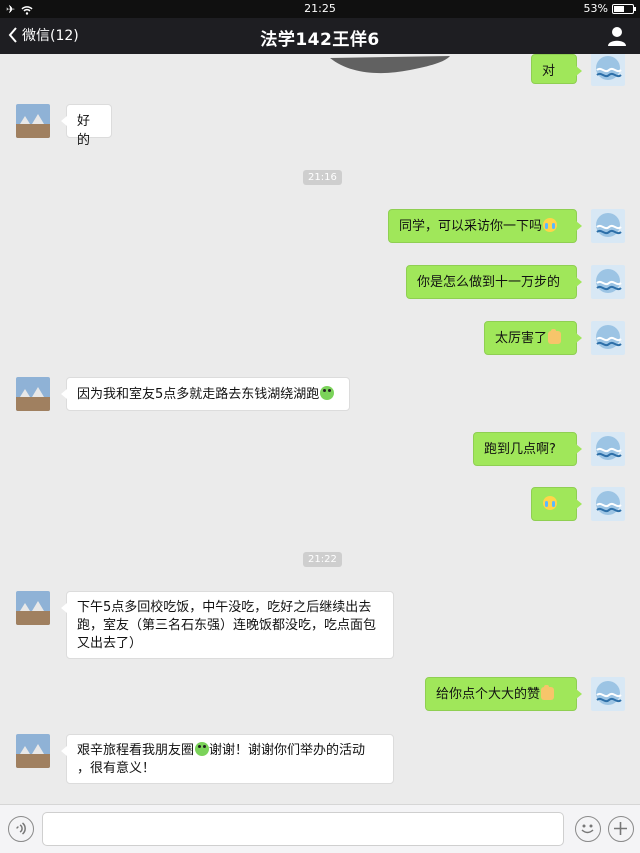  What do you see at coordinates (624, 8) in the screenshot?
I see `battery-icon` at bounding box center [624, 8].